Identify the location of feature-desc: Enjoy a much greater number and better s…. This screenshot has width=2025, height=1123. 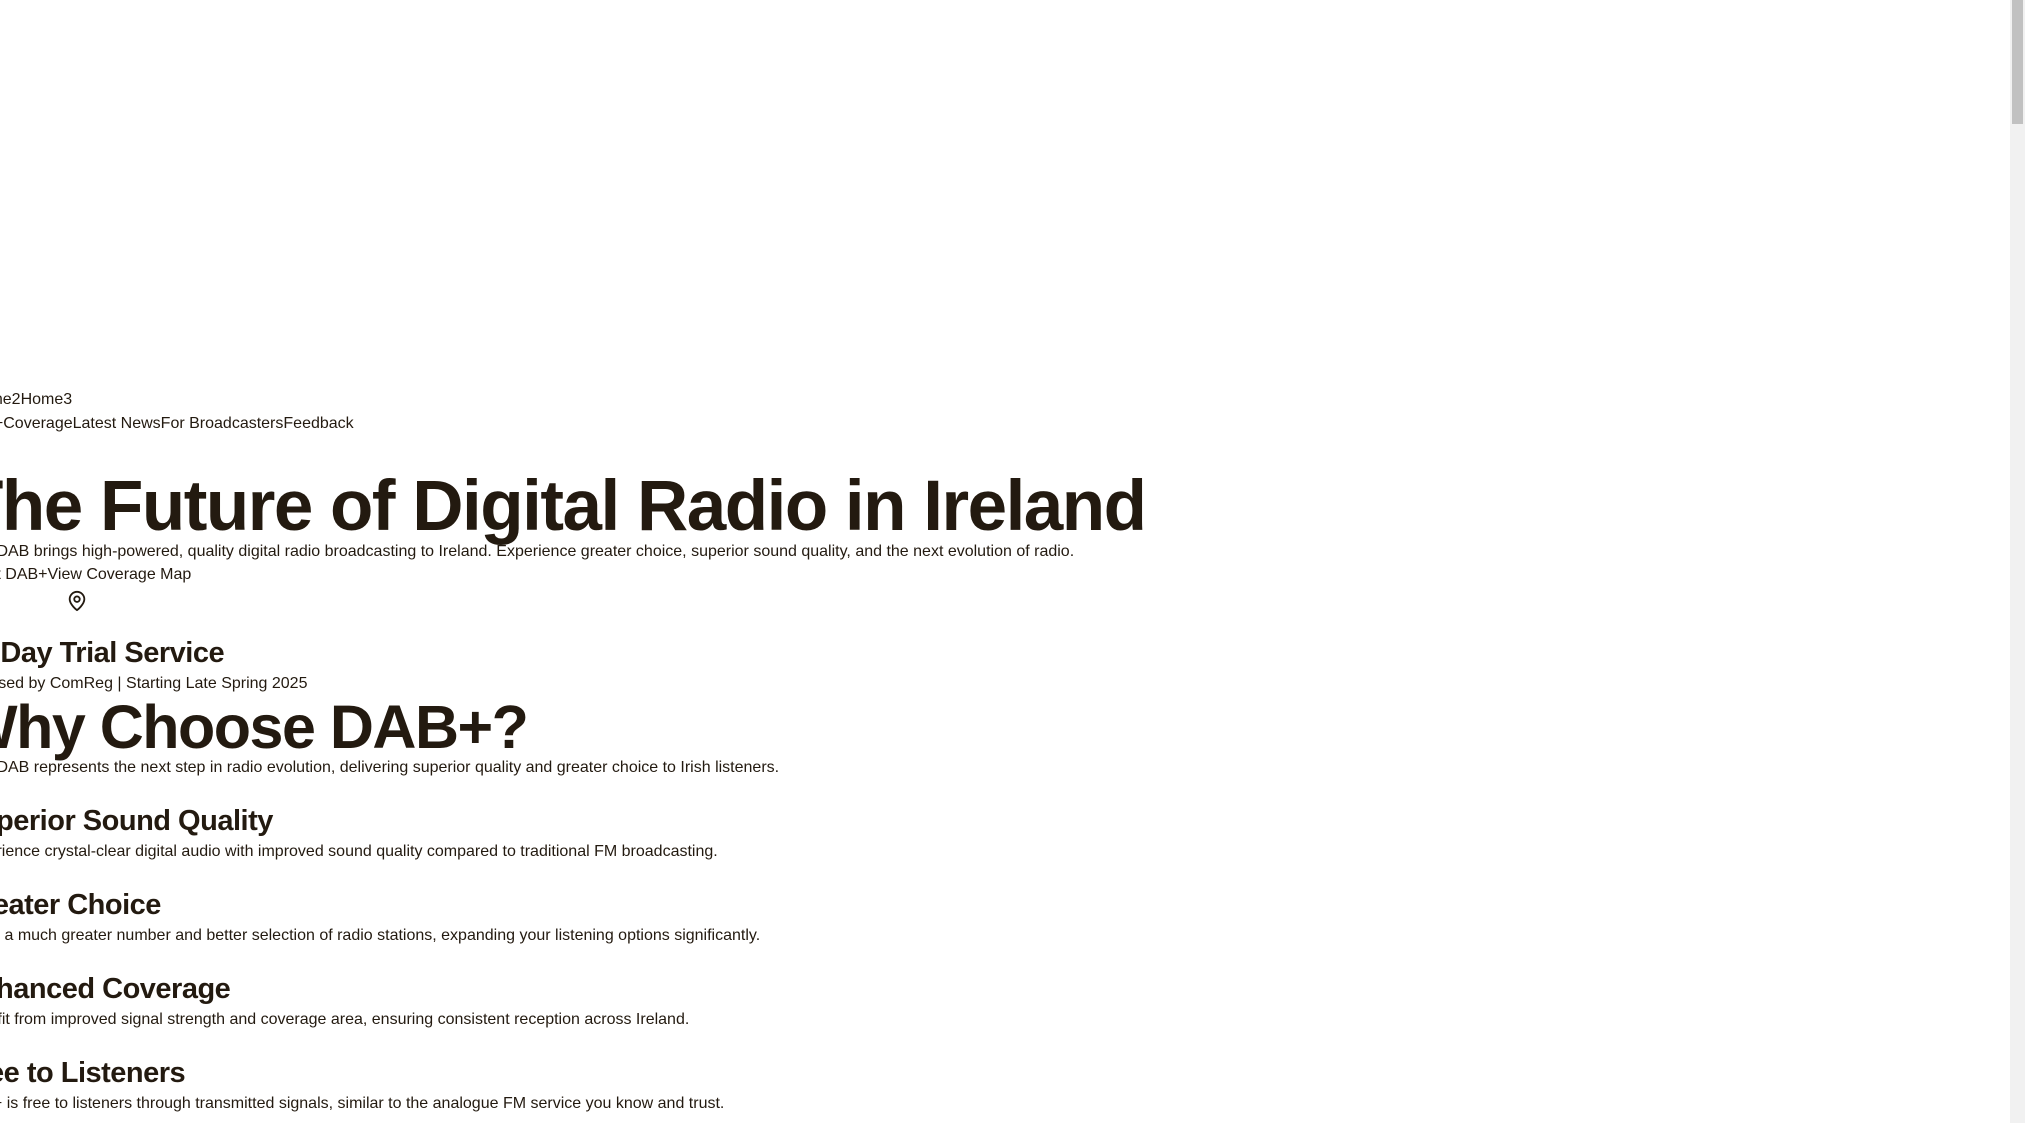
(380, 935).